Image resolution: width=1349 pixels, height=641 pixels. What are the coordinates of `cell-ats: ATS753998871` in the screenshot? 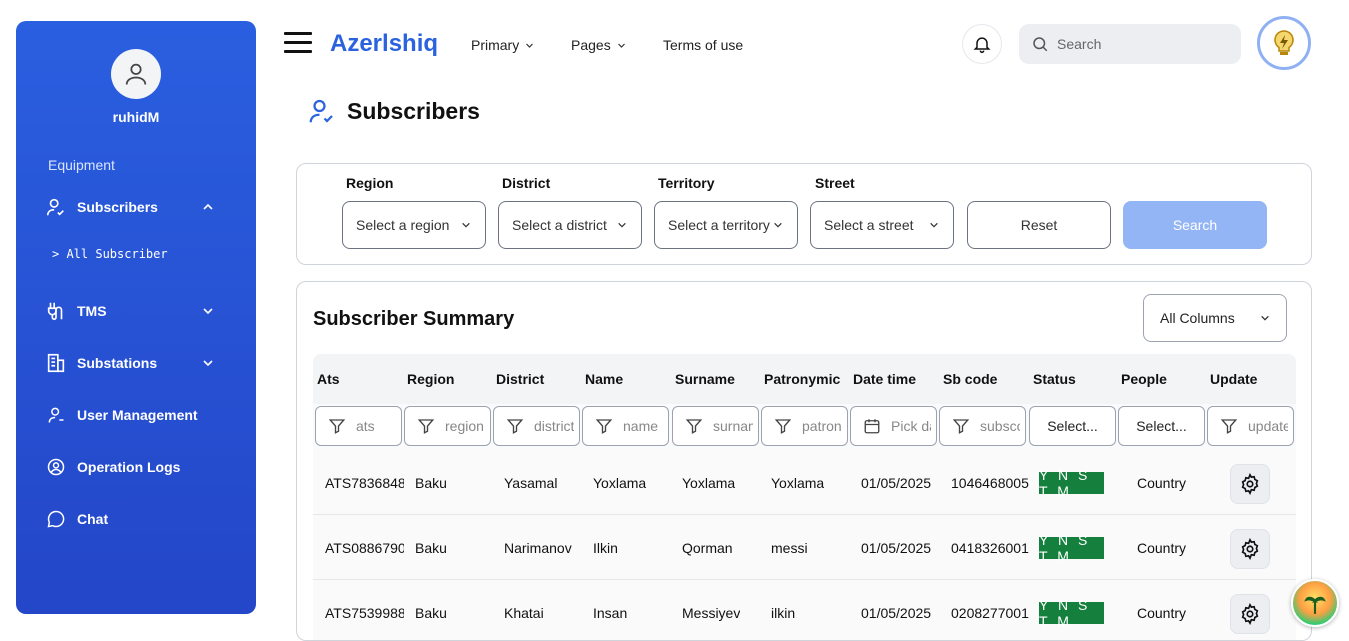 It's located at (364, 613).